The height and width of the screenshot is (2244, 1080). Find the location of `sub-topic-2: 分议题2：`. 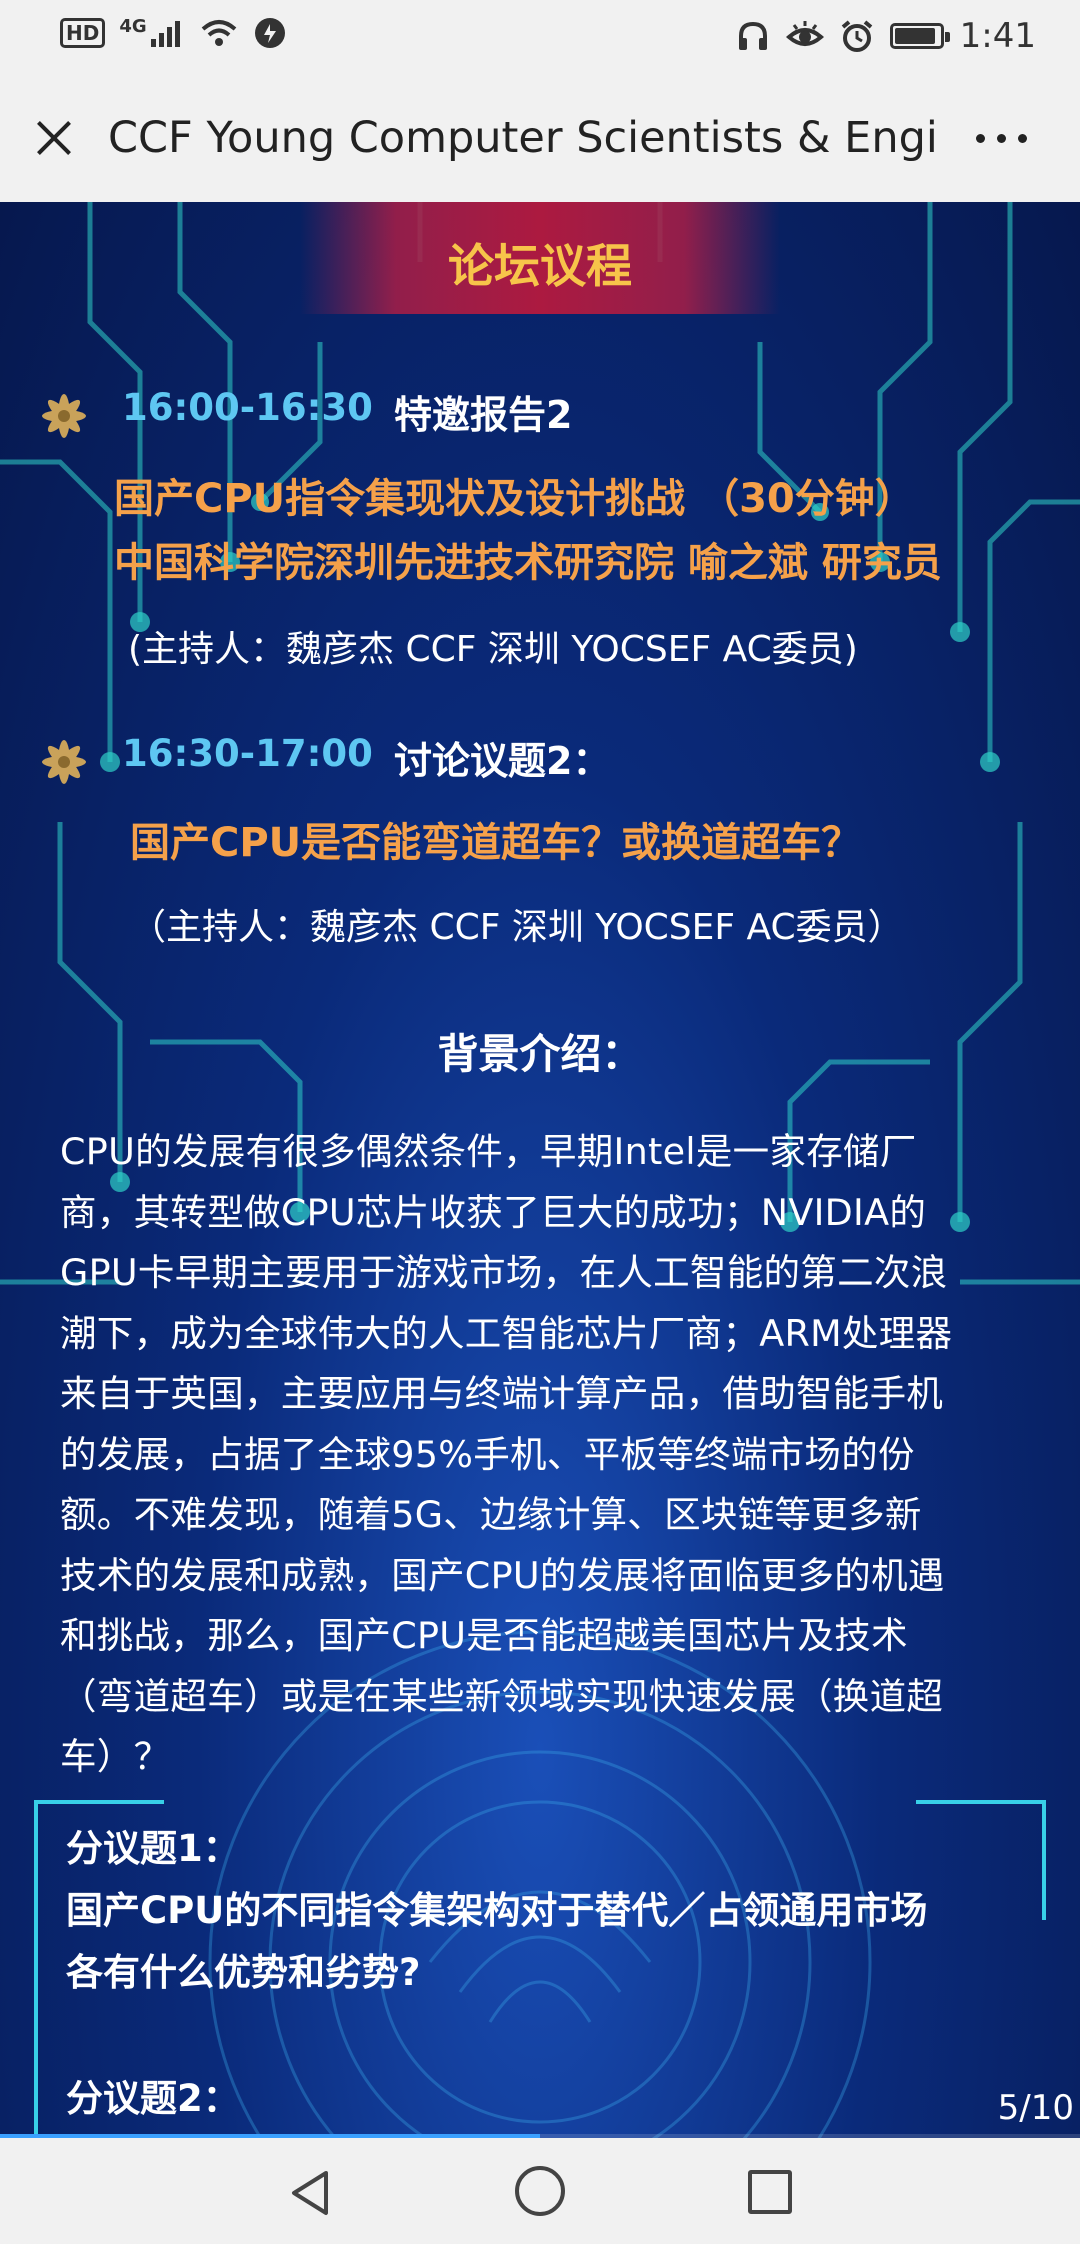

sub-topic-2: 分议题2： is located at coordinates (546, 2099).